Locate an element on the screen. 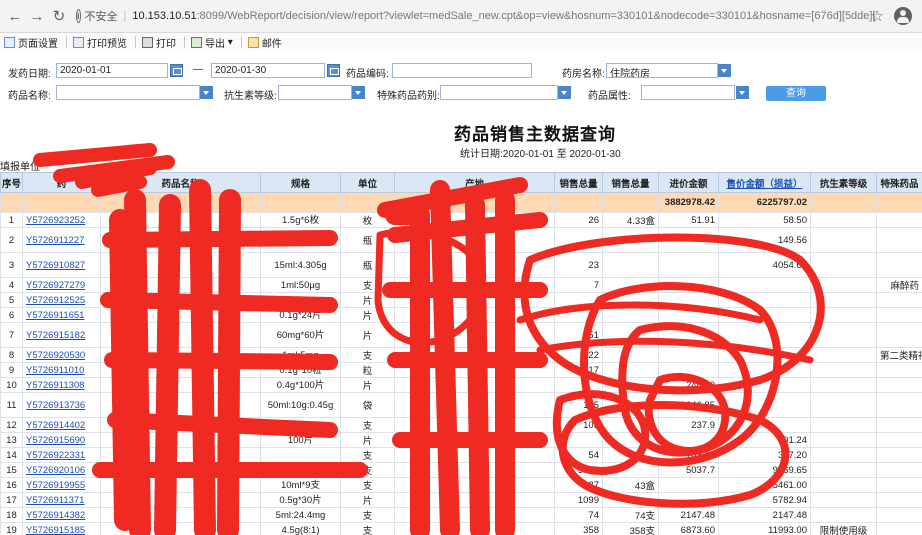  row-sale-qty: 1099 is located at coordinates (578, 500).